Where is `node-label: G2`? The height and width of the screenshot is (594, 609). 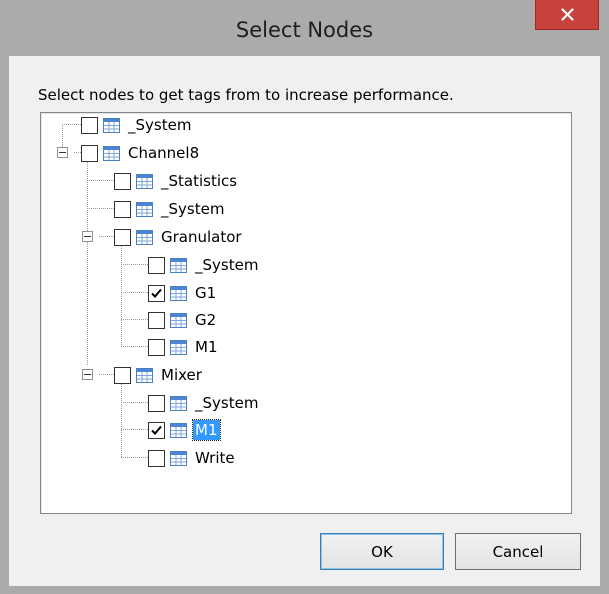 node-label: G2 is located at coordinates (206, 320).